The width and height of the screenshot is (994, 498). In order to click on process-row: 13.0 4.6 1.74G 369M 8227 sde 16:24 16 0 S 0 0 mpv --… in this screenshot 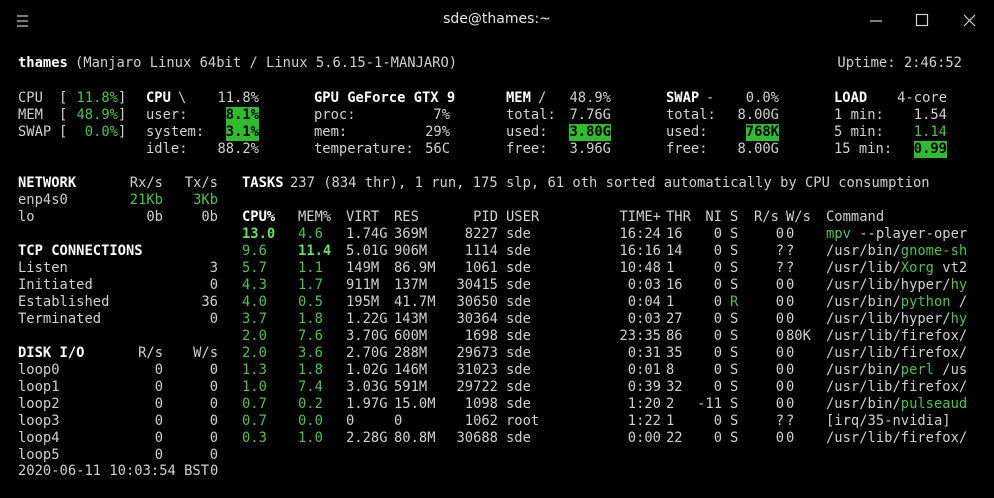, I will do `click(497, 234)`.